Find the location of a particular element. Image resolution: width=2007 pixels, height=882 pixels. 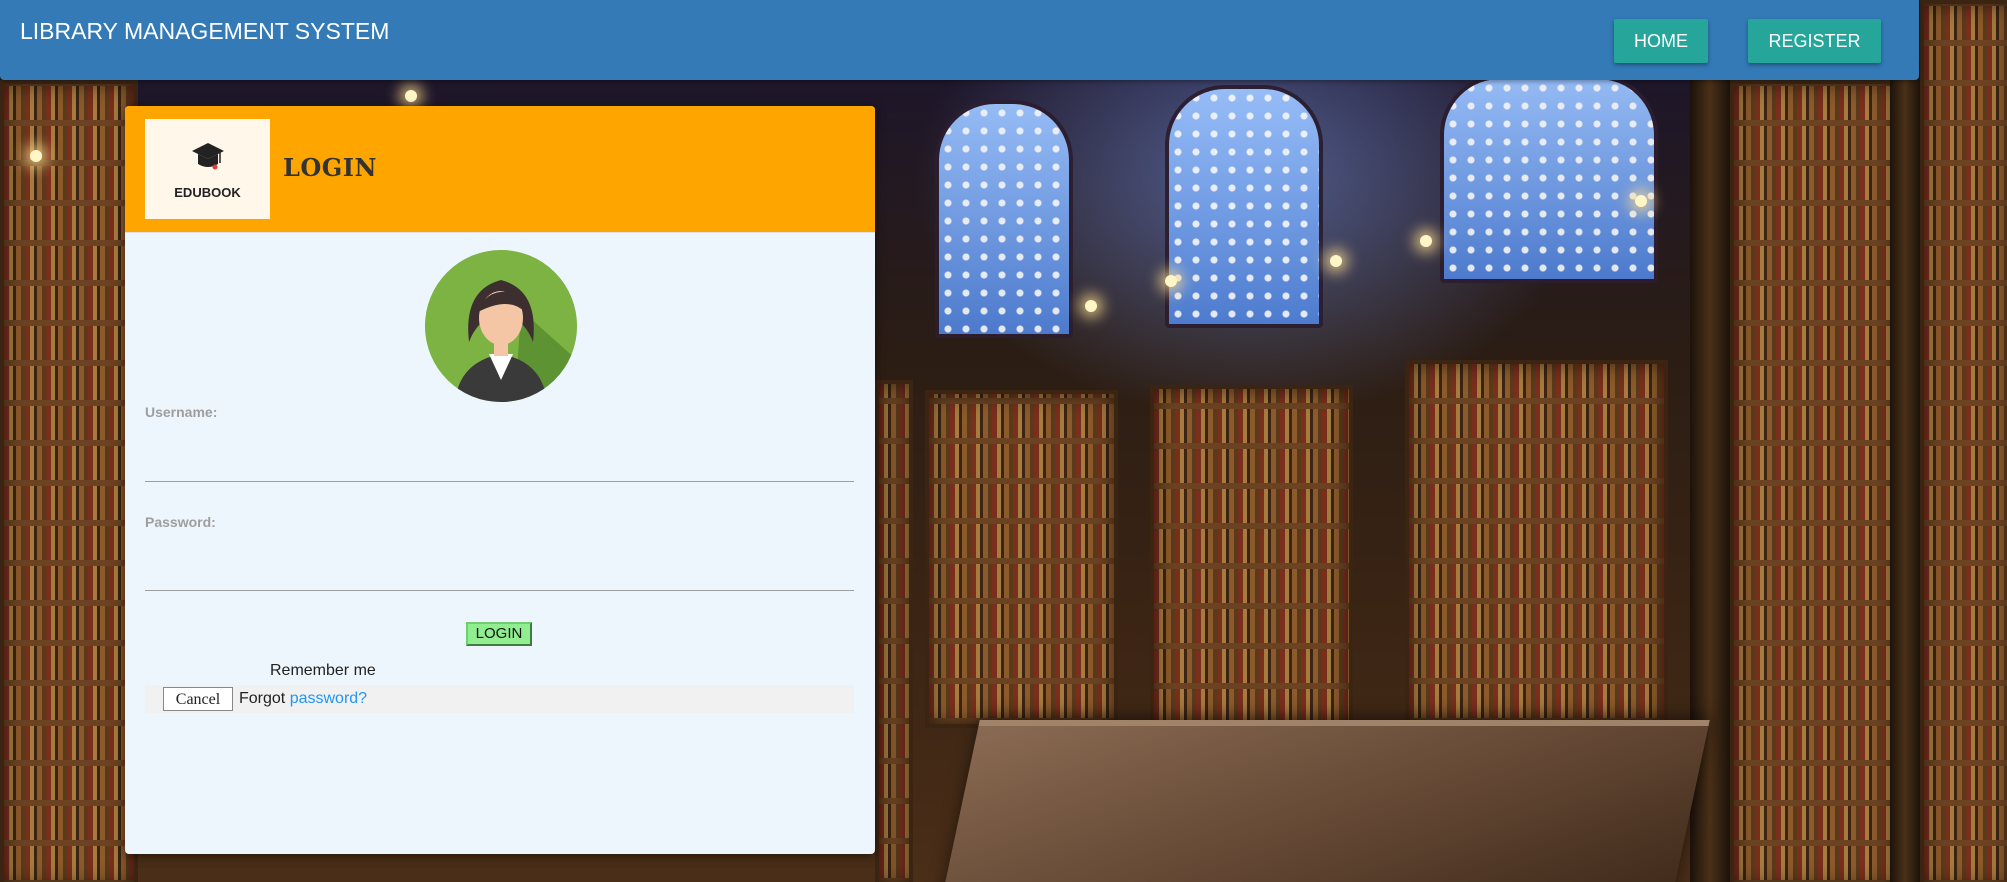

register-button: REGISTER is located at coordinates (1814, 41).